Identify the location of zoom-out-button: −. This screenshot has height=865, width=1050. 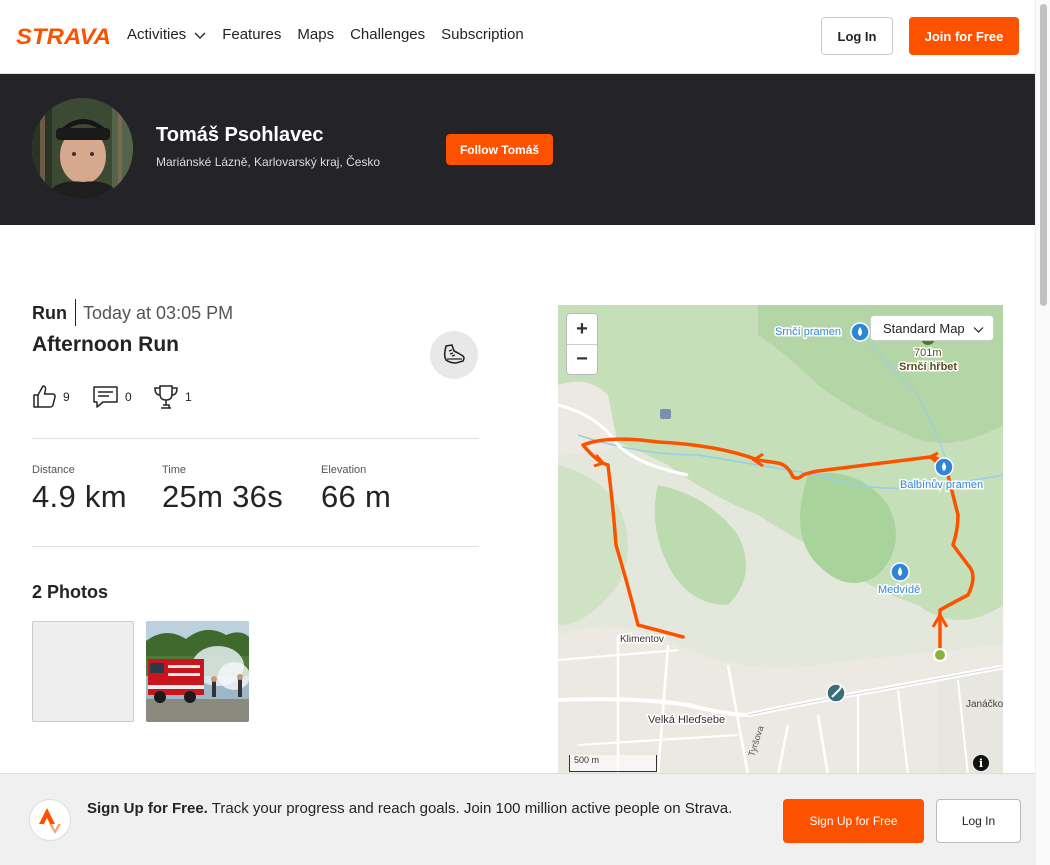
(582, 359).